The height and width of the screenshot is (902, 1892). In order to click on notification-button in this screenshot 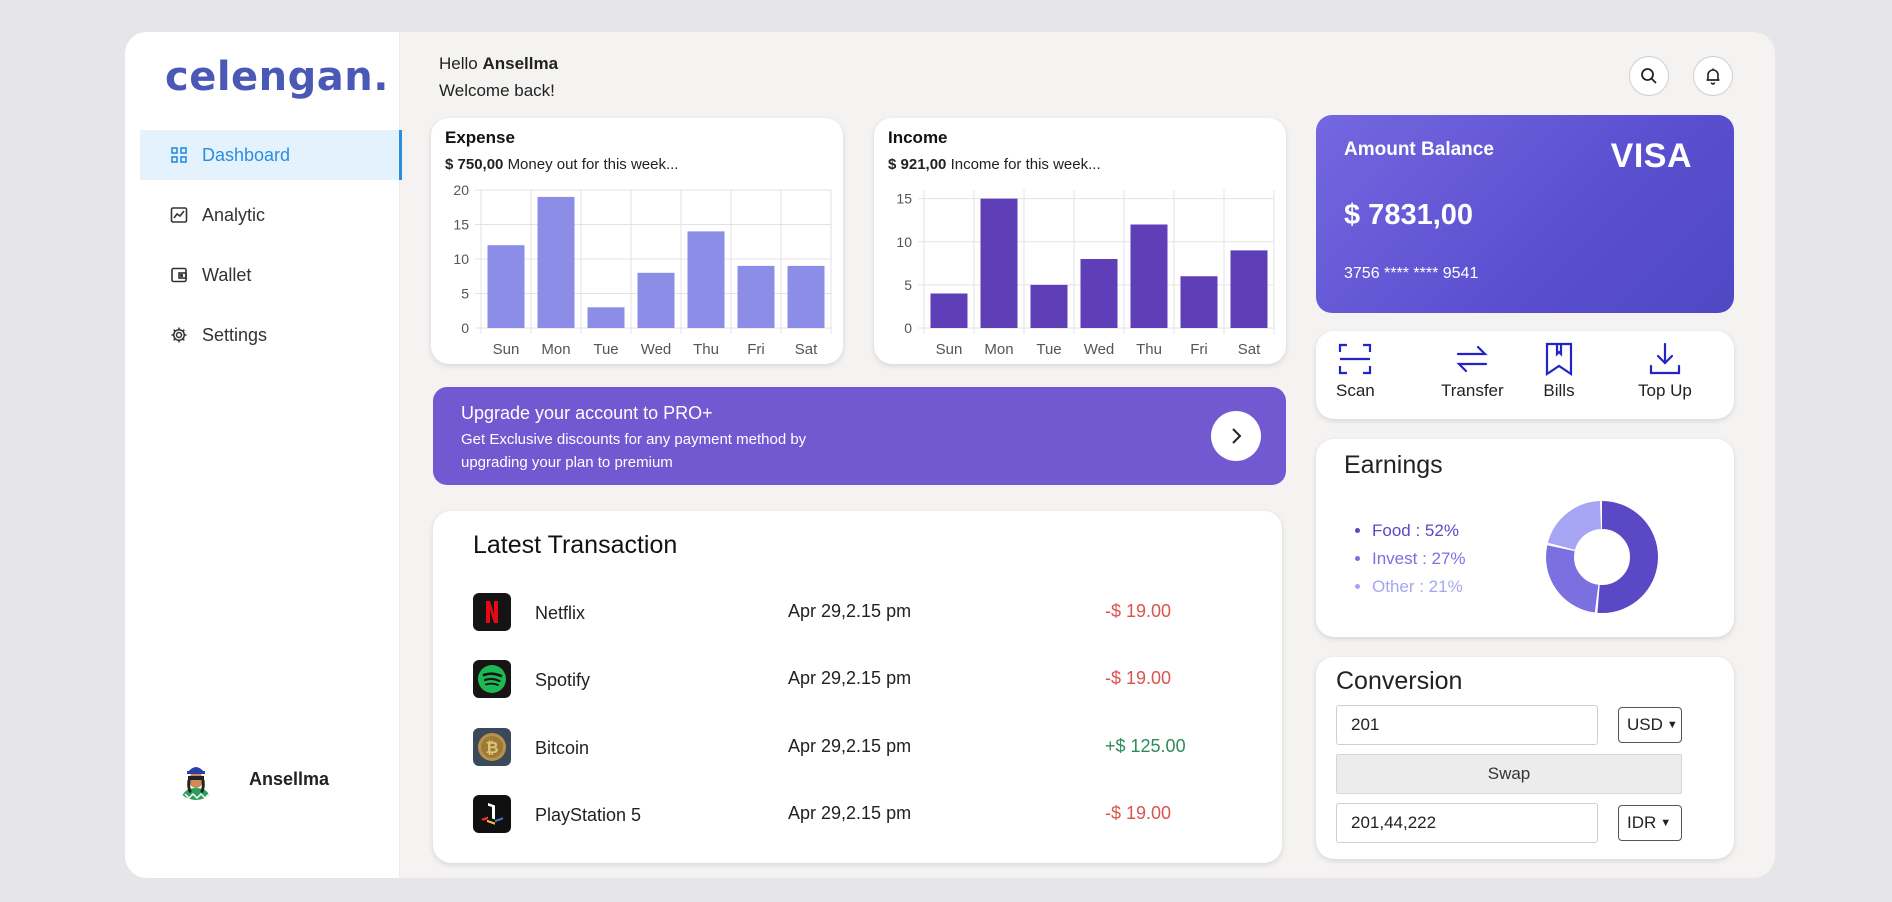, I will do `click(1713, 76)`.